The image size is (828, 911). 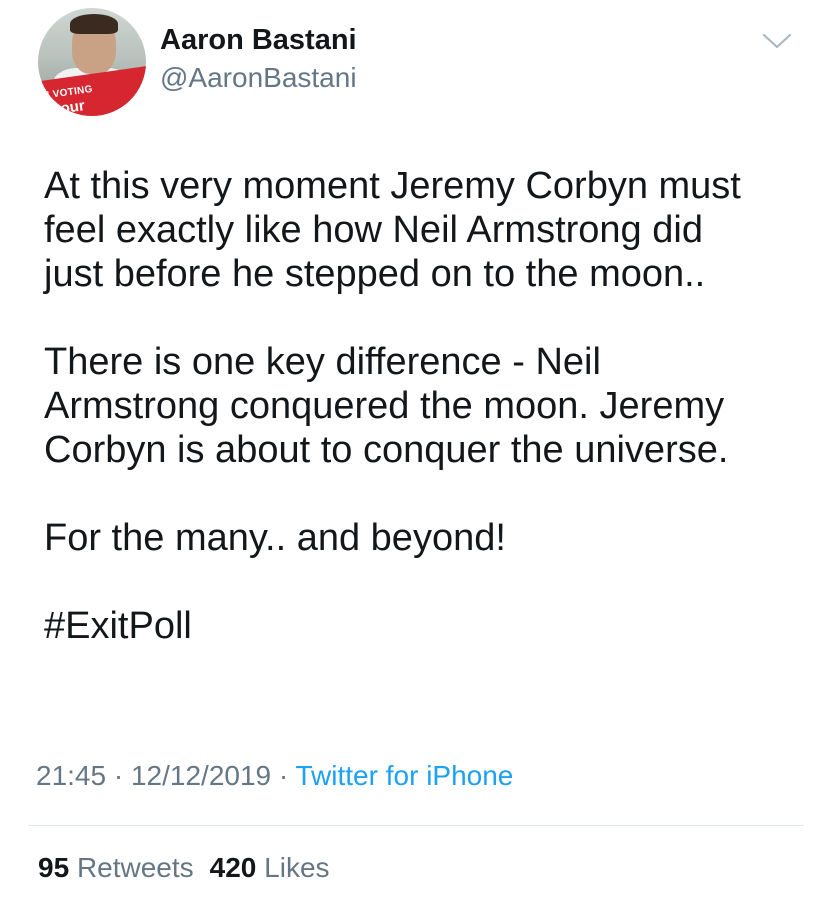 What do you see at coordinates (373, 230) in the screenshot?
I see `tweet-line: feel exactly like how Neil Armstrong did` at bounding box center [373, 230].